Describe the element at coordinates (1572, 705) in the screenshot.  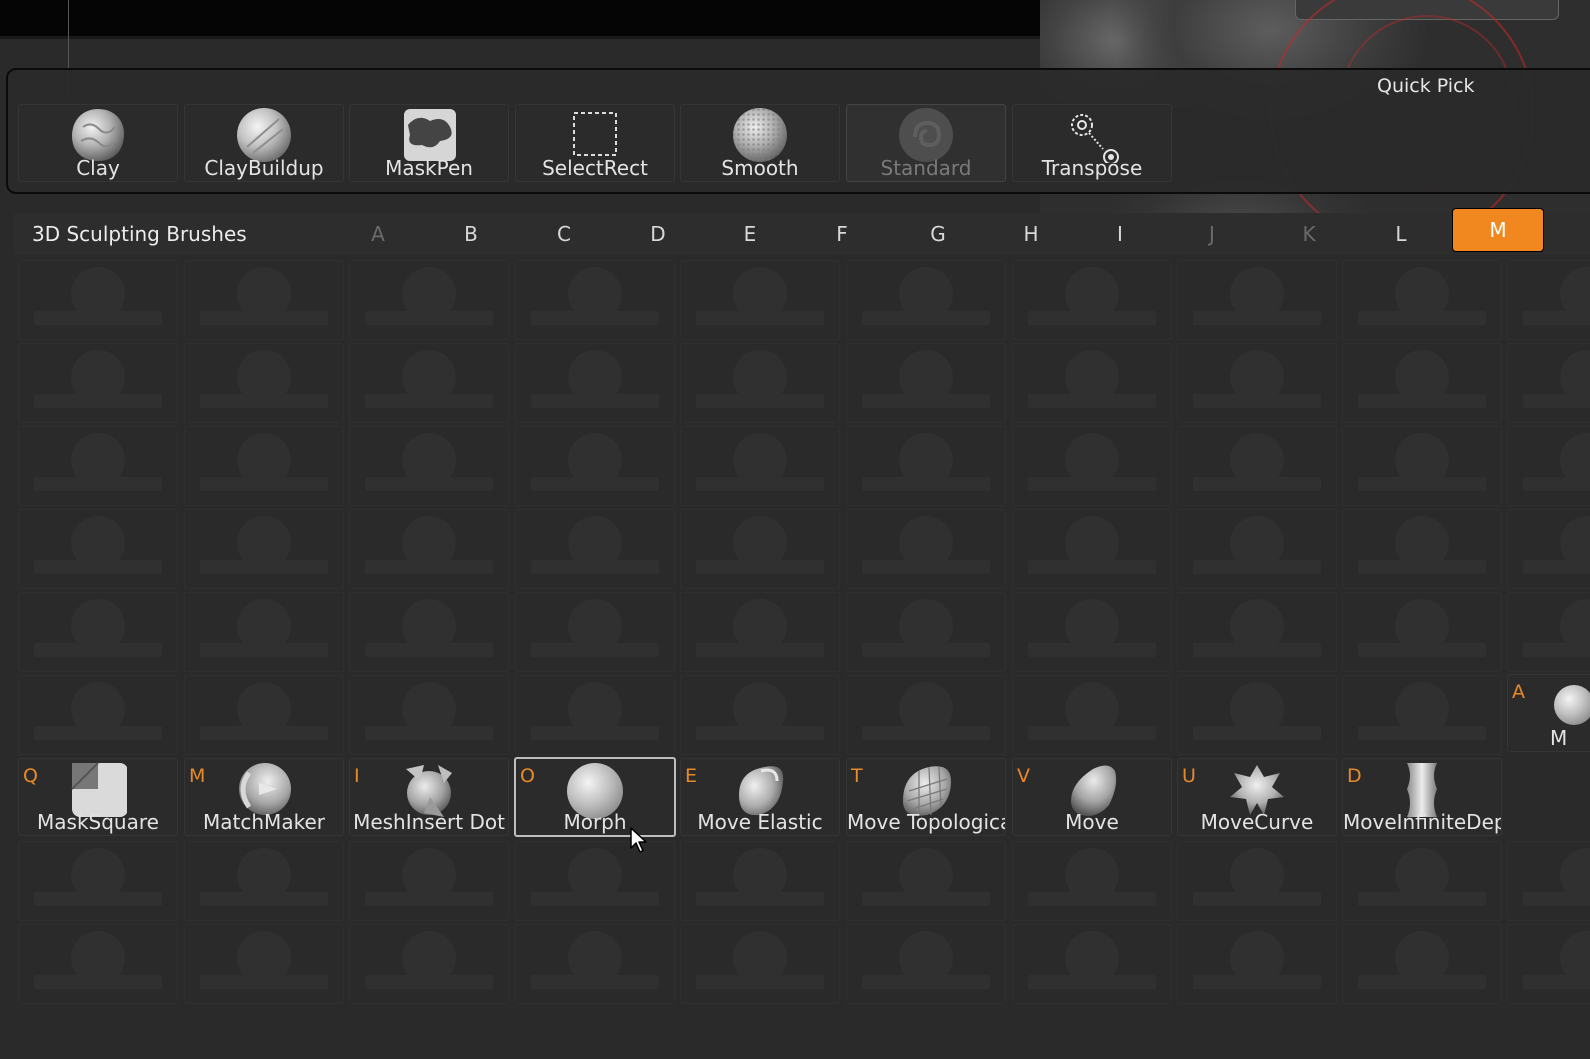
I see `brush-icon` at that location.